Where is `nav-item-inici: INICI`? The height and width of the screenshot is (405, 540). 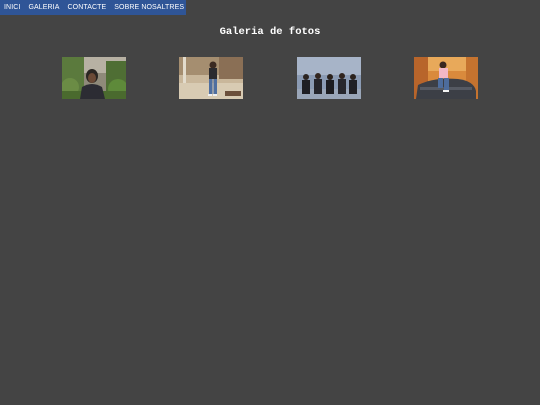
nav-item-inici: INICI is located at coordinates (12, 7).